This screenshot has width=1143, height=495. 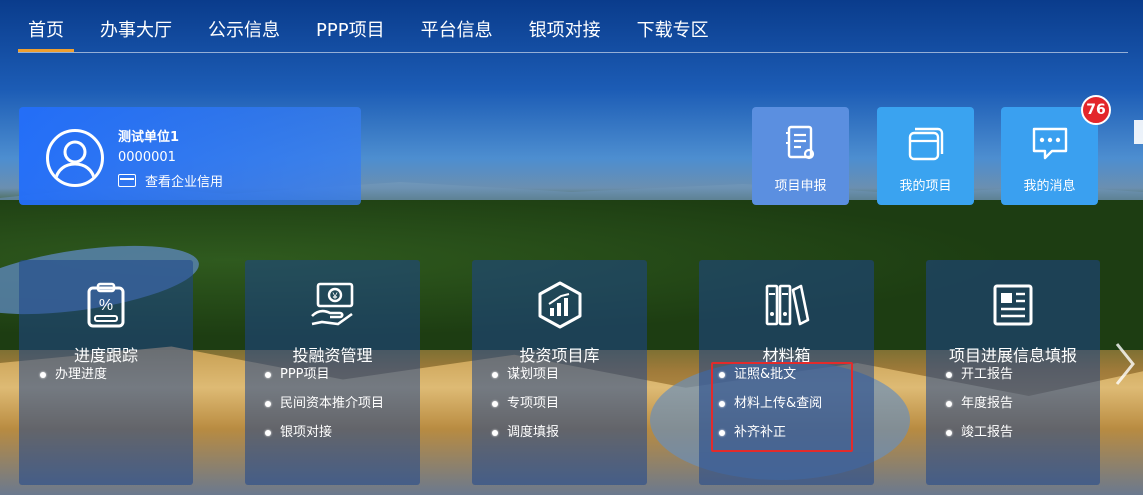 I want to click on link-materials-upload: 材料上传&查阅, so click(x=770, y=411).